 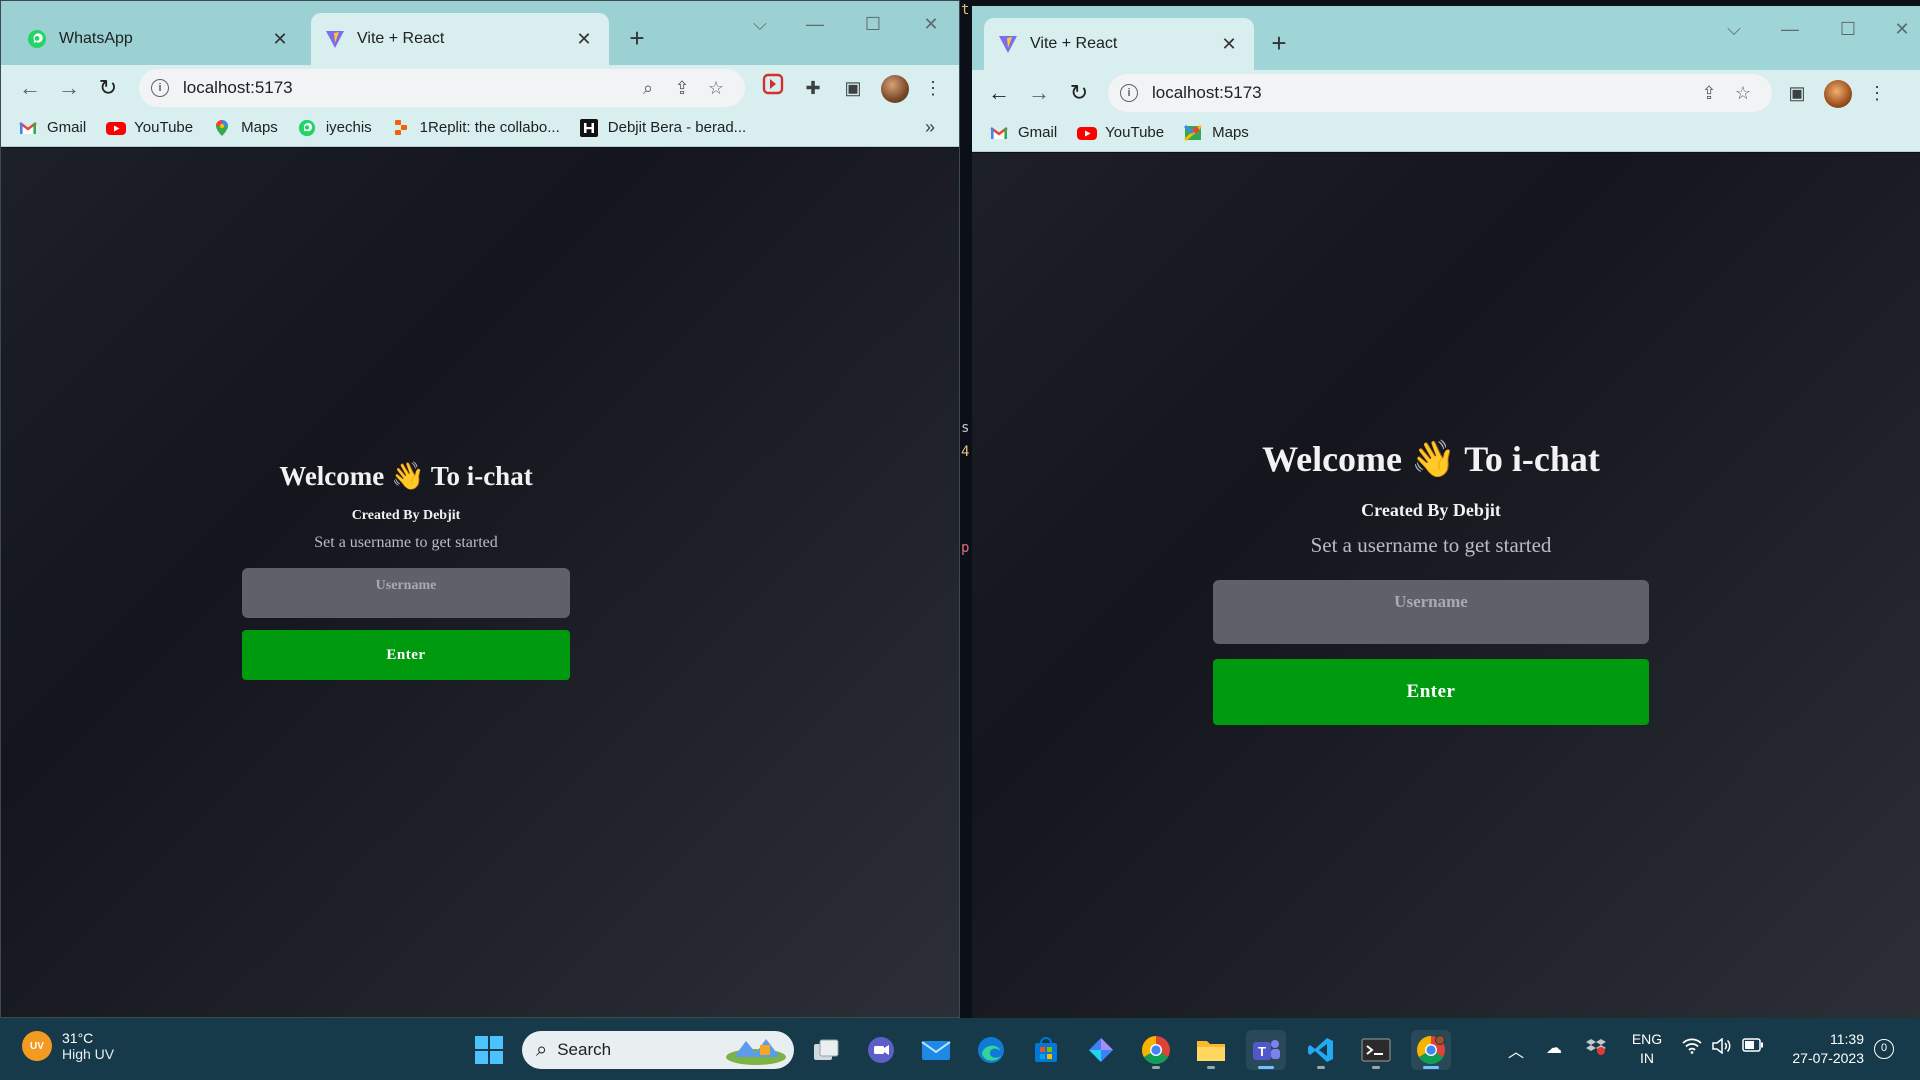 I want to click on bookmarks-bar: Gmail YouTube Maps, so click(x=1446, y=133).